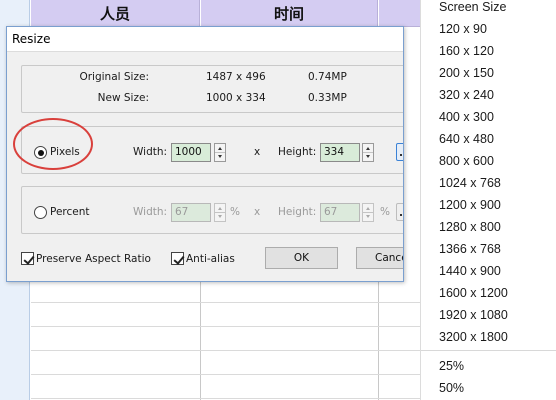  What do you see at coordinates (470, 271) in the screenshot?
I see `menu-item-1440x900: 1440 x 900` at bounding box center [470, 271].